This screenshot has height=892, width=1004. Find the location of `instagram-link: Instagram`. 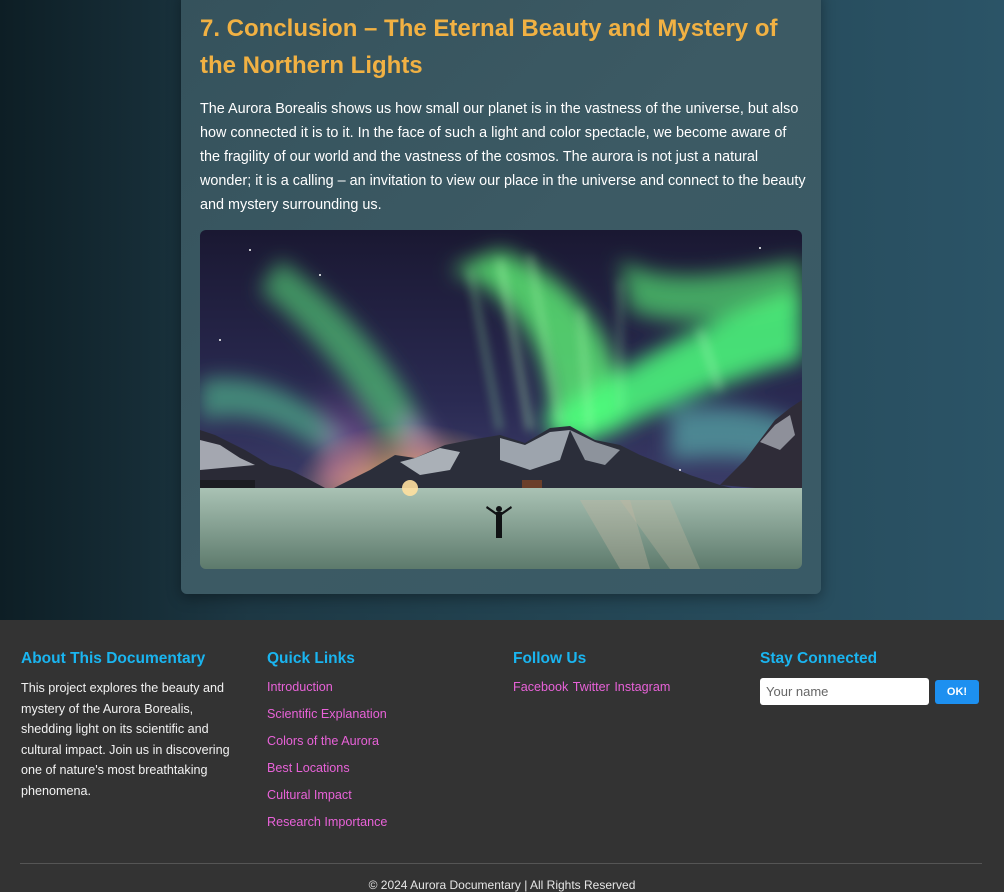

instagram-link: Instagram is located at coordinates (642, 687).